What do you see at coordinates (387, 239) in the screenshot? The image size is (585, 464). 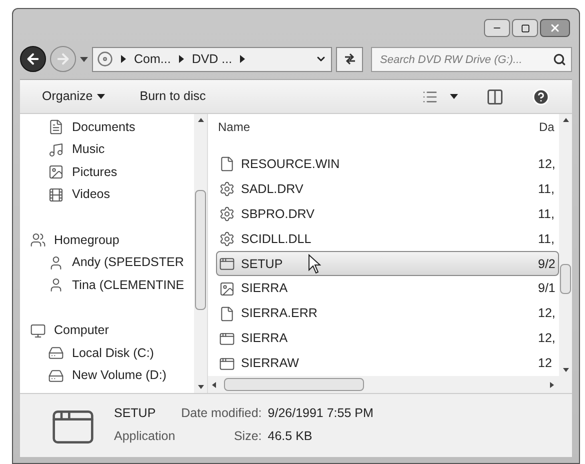 I see `file-row: SCIDLL.DLL 11,` at bounding box center [387, 239].